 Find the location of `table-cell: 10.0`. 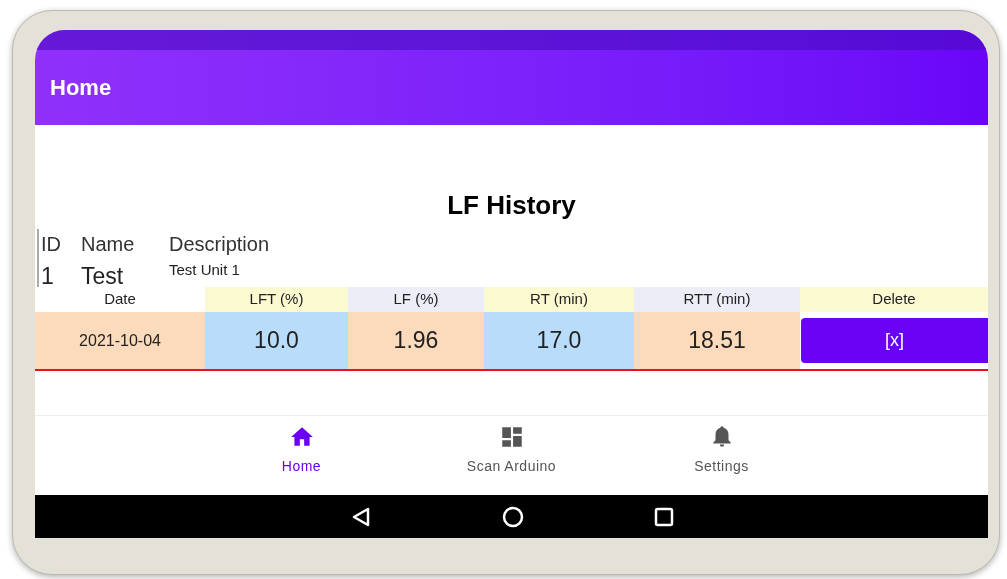

table-cell: 10.0 is located at coordinates (276, 340).